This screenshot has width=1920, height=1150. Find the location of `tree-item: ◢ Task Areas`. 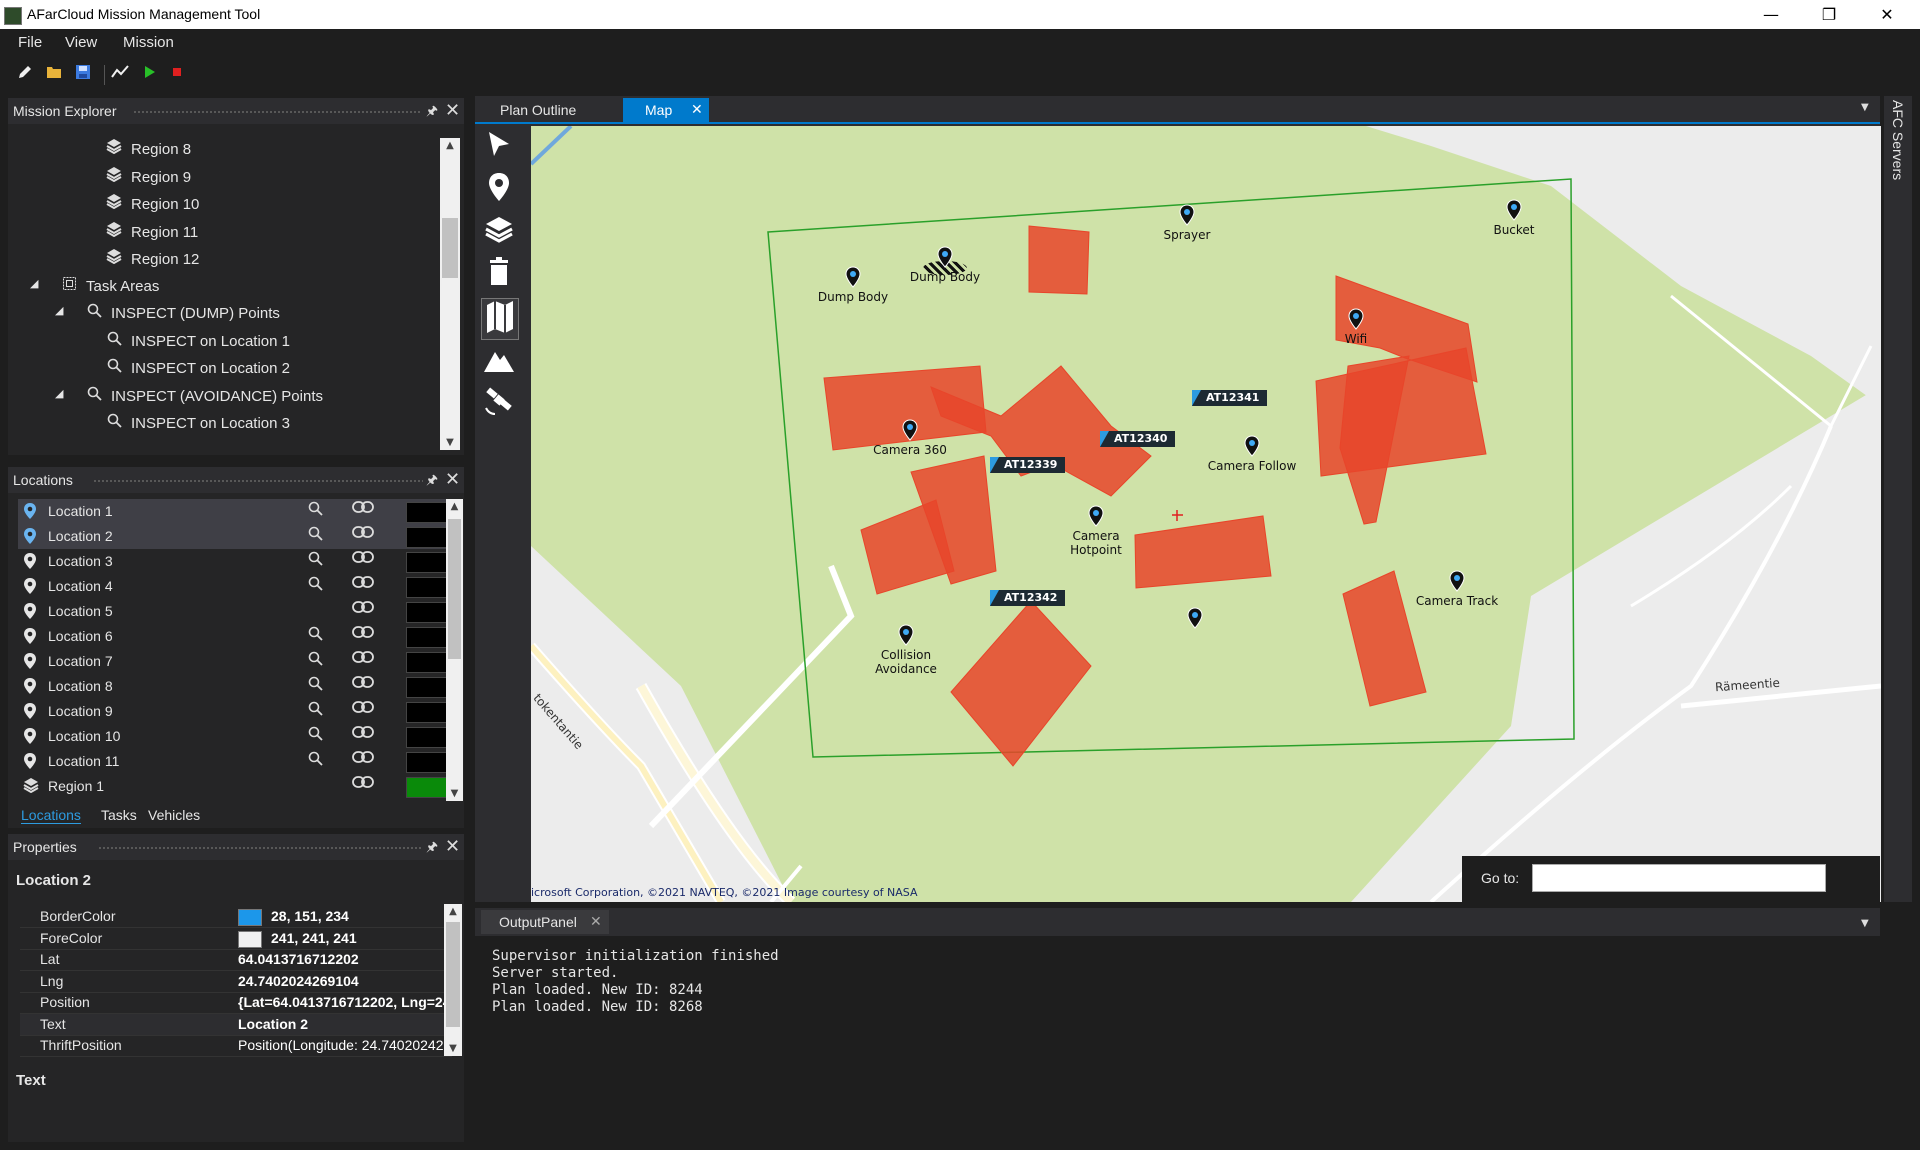

tree-item: ◢ Task Areas is located at coordinates (94, 289).